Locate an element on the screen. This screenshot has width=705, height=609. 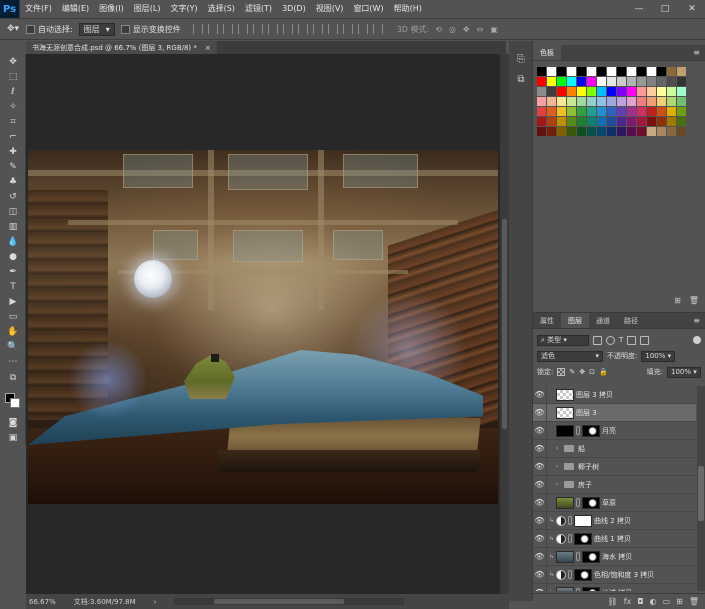
filter-adjustment-icon is located at coordinates (610, 340).